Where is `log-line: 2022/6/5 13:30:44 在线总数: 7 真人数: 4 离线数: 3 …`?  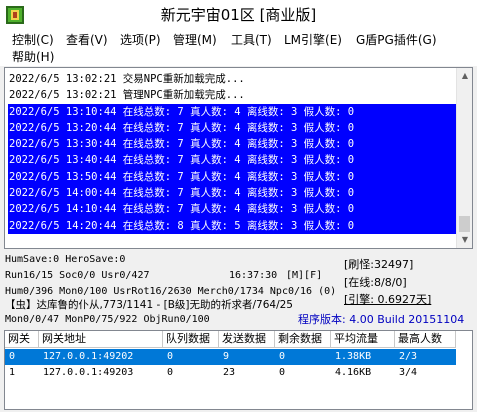 log-line: 2022/6/5 13:30:44 在线总数: 7 真人数: 4 离线数: 3 … is located at coordinates (234, 144).